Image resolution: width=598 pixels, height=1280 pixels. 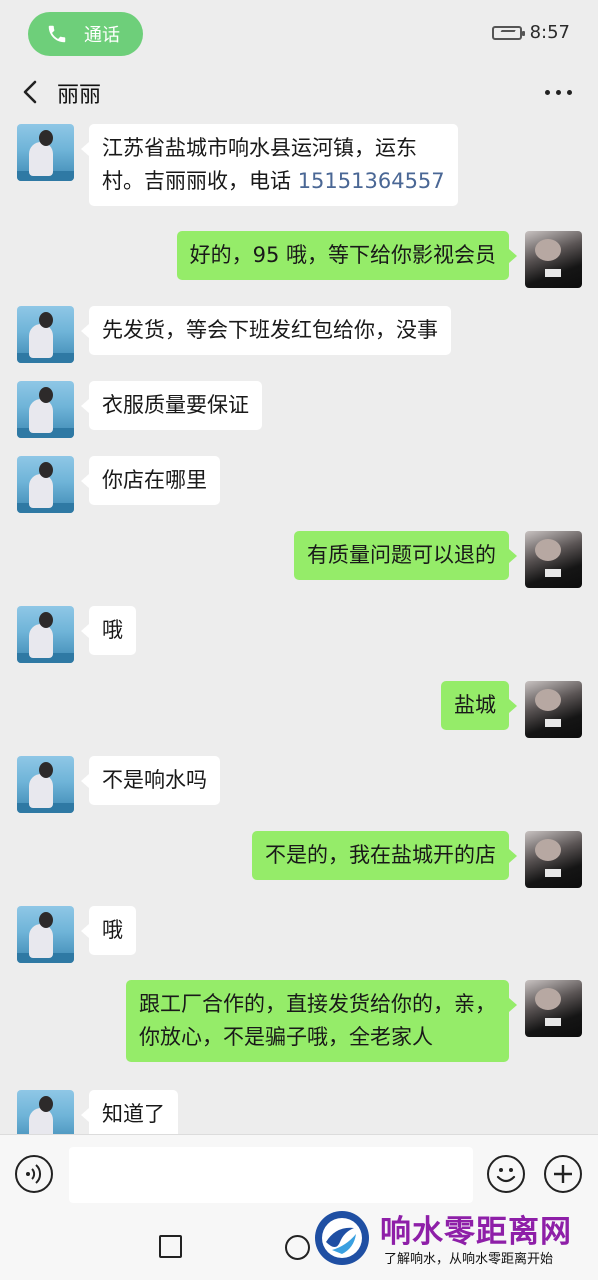 I want to click on voice-icon, so click(x=34, y=1174).